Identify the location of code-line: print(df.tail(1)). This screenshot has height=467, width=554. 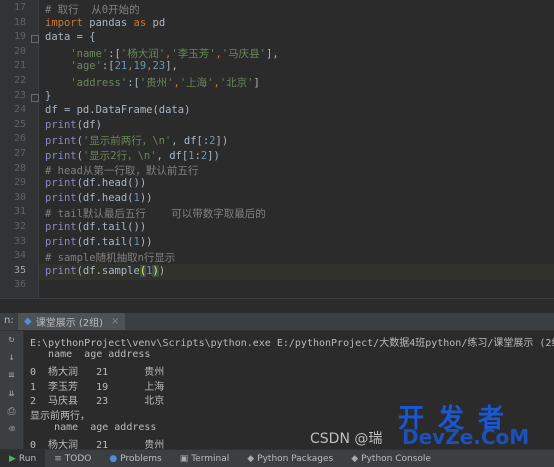
(99, 242).